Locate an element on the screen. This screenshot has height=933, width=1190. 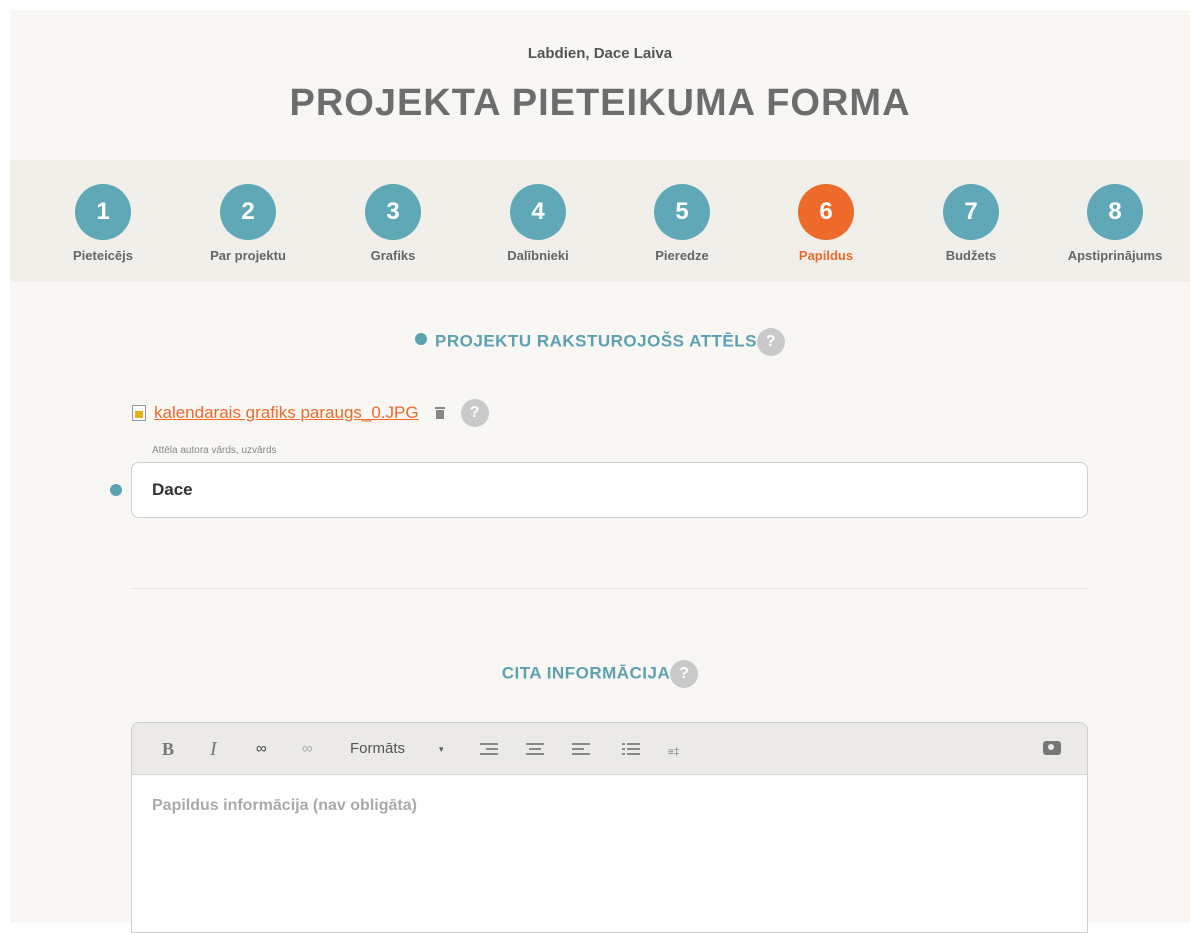
section-divider is located at coordinates (609, 588).